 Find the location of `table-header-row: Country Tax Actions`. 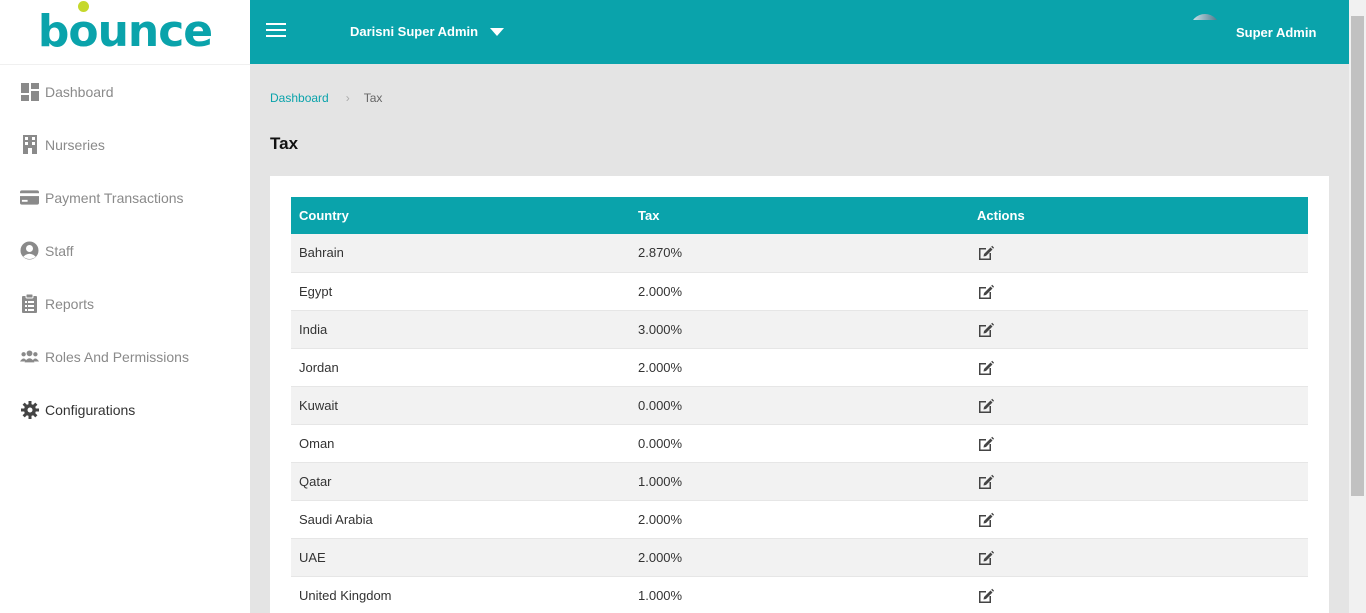

table-header-row: Country Tax Actions is located at coordinates (799, 215).